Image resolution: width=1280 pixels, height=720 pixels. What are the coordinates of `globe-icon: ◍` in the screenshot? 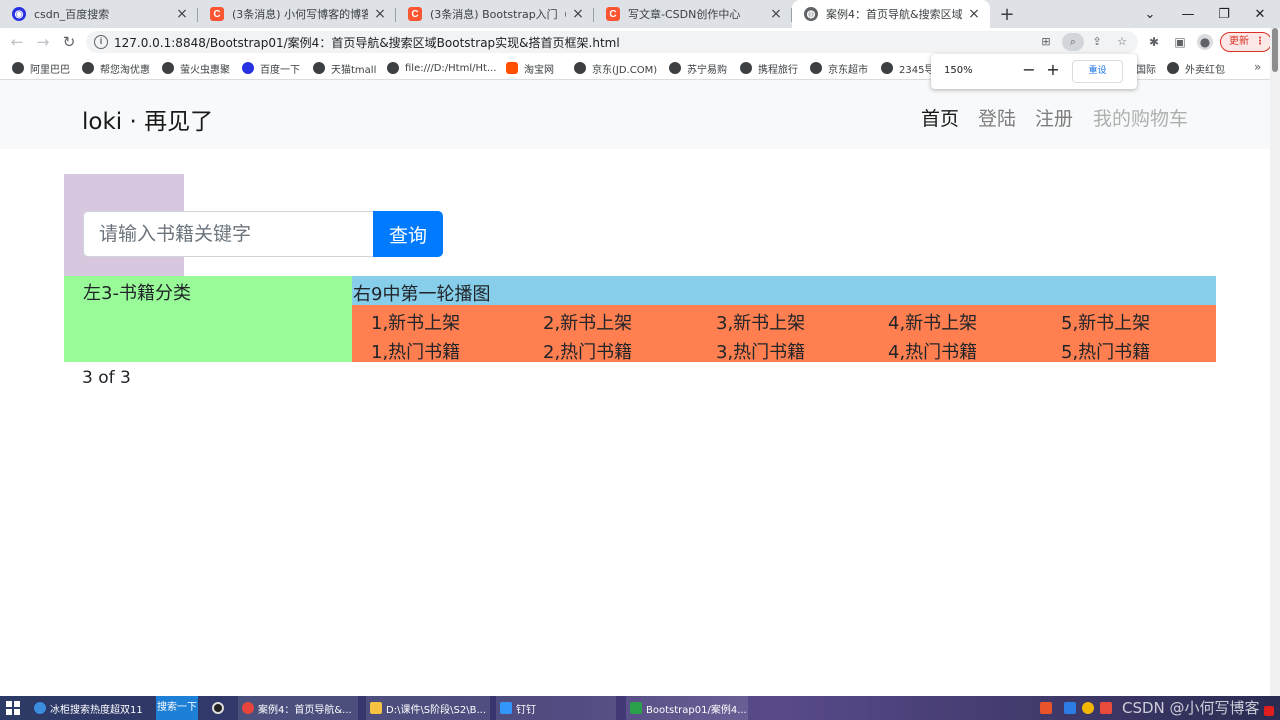 It's located at (811, 14).